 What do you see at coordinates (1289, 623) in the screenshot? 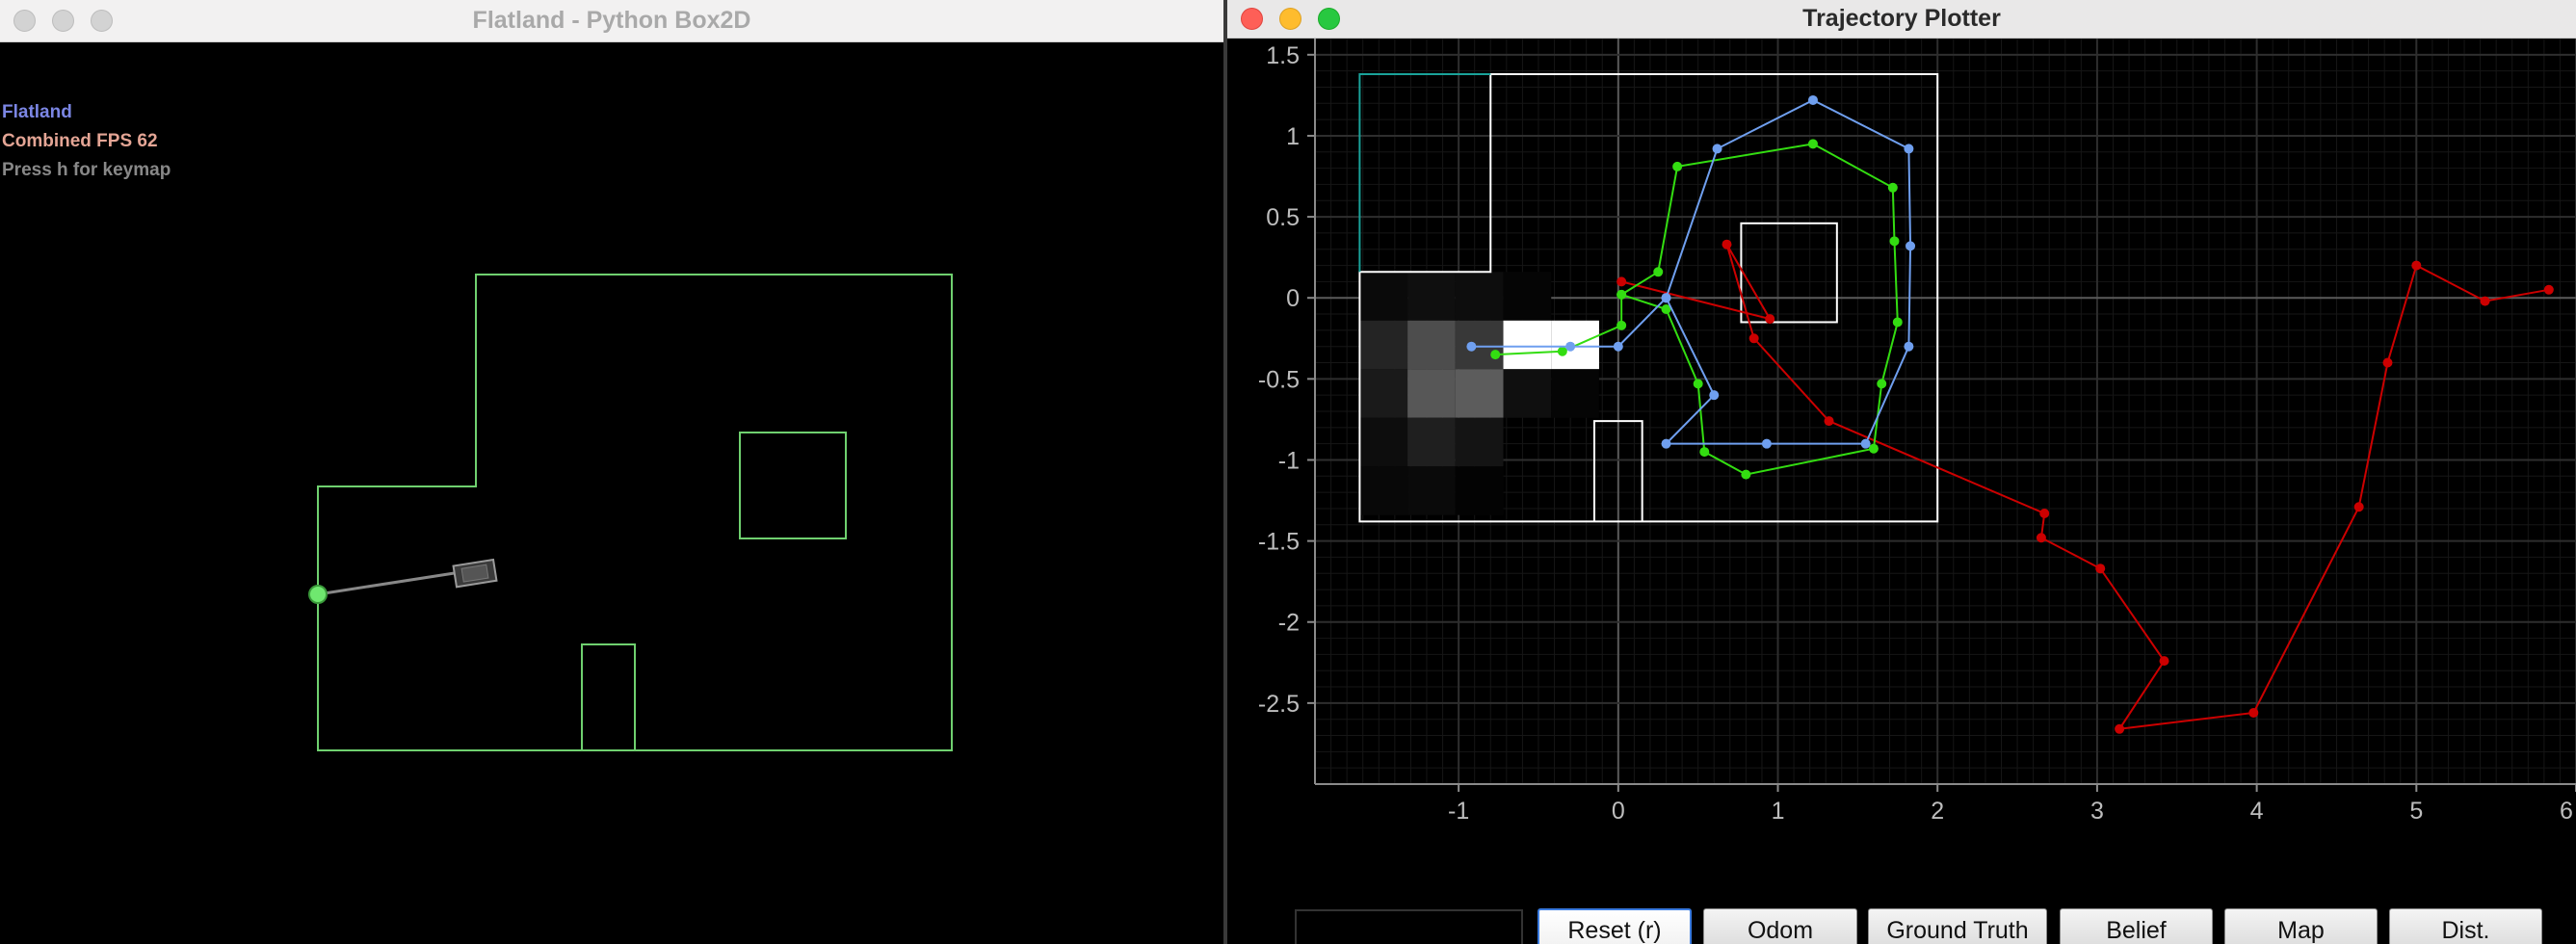
I see `y-tick-label: -2` at bounding box center [1289, 623].